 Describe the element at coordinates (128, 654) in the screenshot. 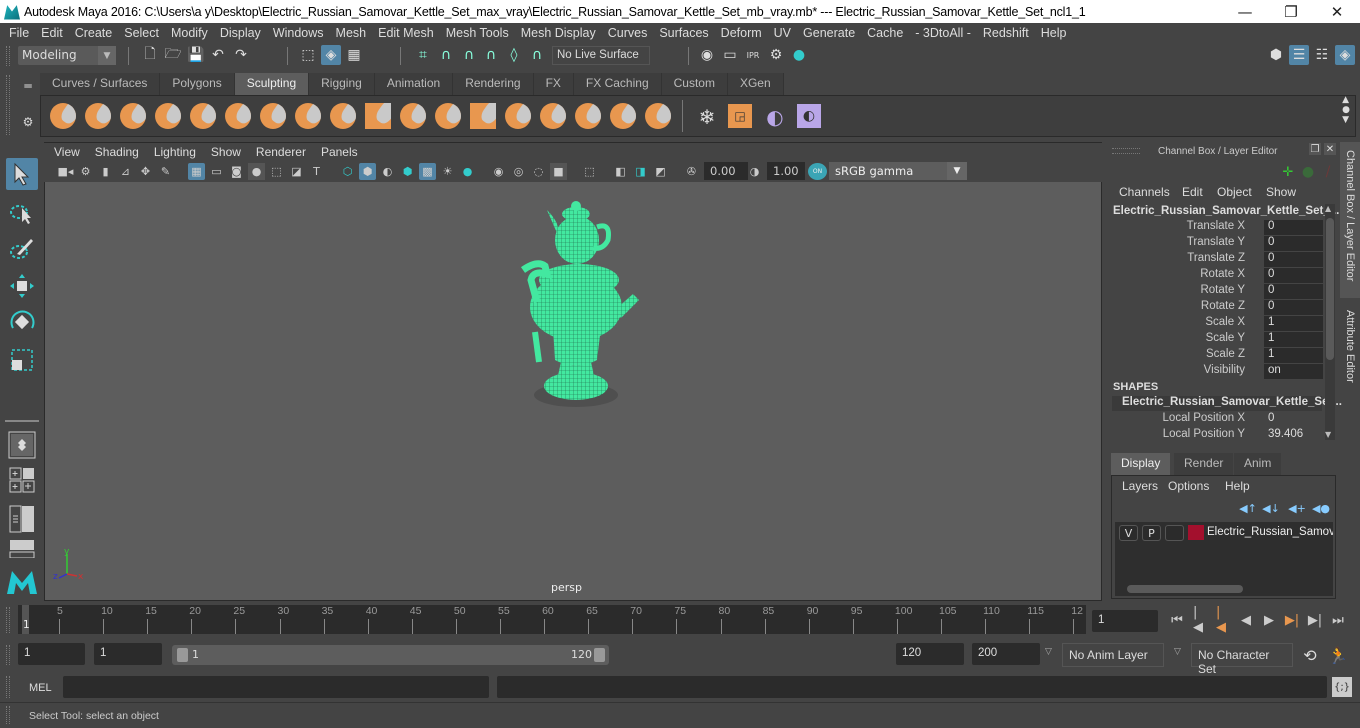

I see `playback-start-field: 1` at that location.